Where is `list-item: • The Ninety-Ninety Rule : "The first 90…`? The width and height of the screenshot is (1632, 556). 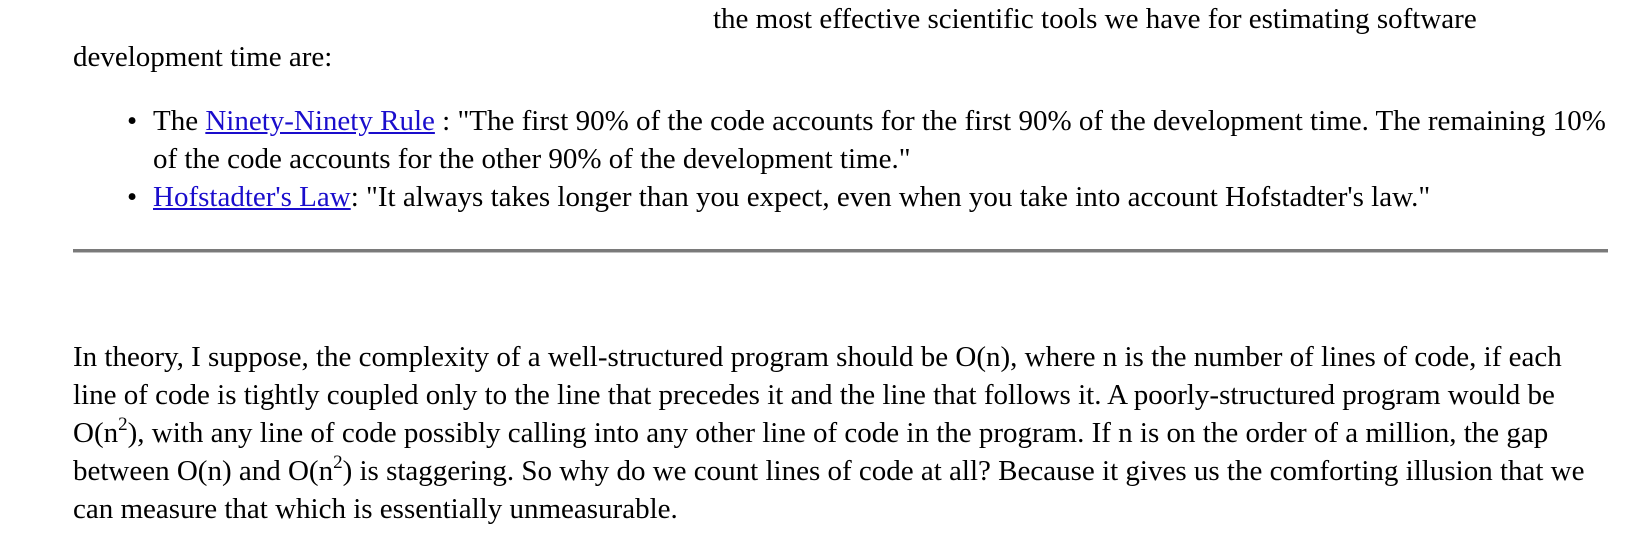 list-item: • The Ninety-Ninety Rule : "The first 90… is located at coordinates (867, 140).